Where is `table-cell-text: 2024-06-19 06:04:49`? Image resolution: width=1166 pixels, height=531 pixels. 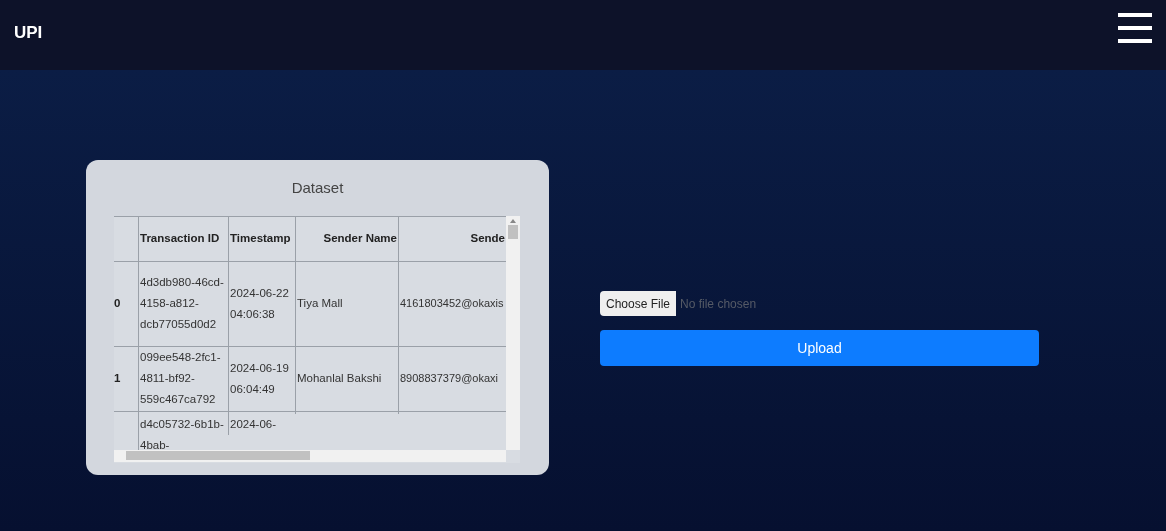
table-cell-text: 2024-06-19 06:04:49 is located at coordinates (260, 378).